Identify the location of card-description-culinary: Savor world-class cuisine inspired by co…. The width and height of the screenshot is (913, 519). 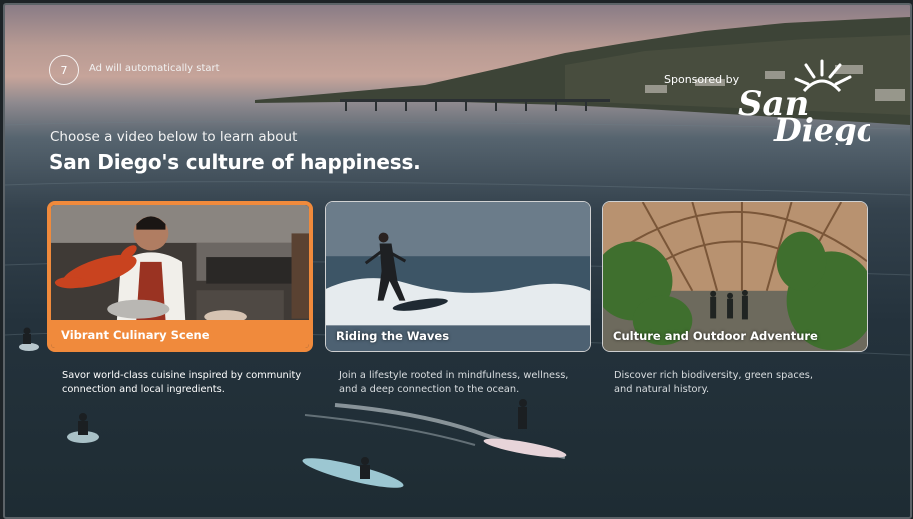
(182, 382).